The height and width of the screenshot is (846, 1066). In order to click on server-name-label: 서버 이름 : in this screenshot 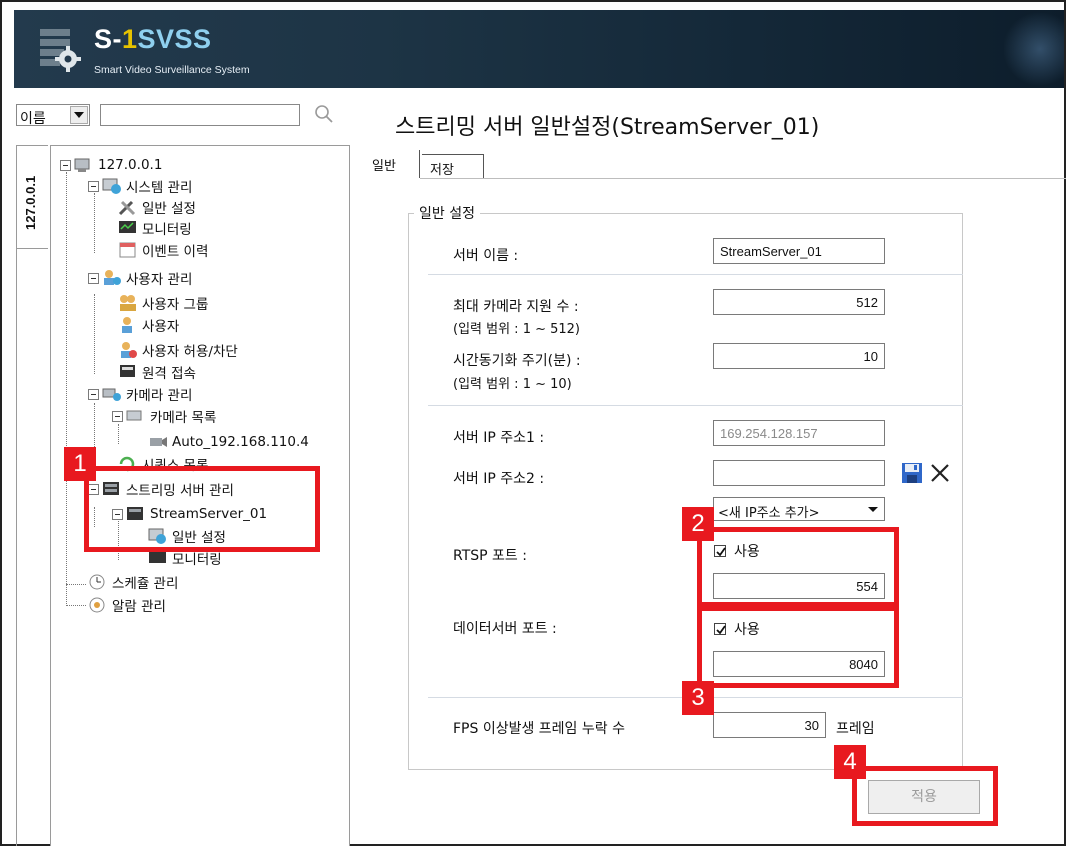, I will do `click(486, 256)`.